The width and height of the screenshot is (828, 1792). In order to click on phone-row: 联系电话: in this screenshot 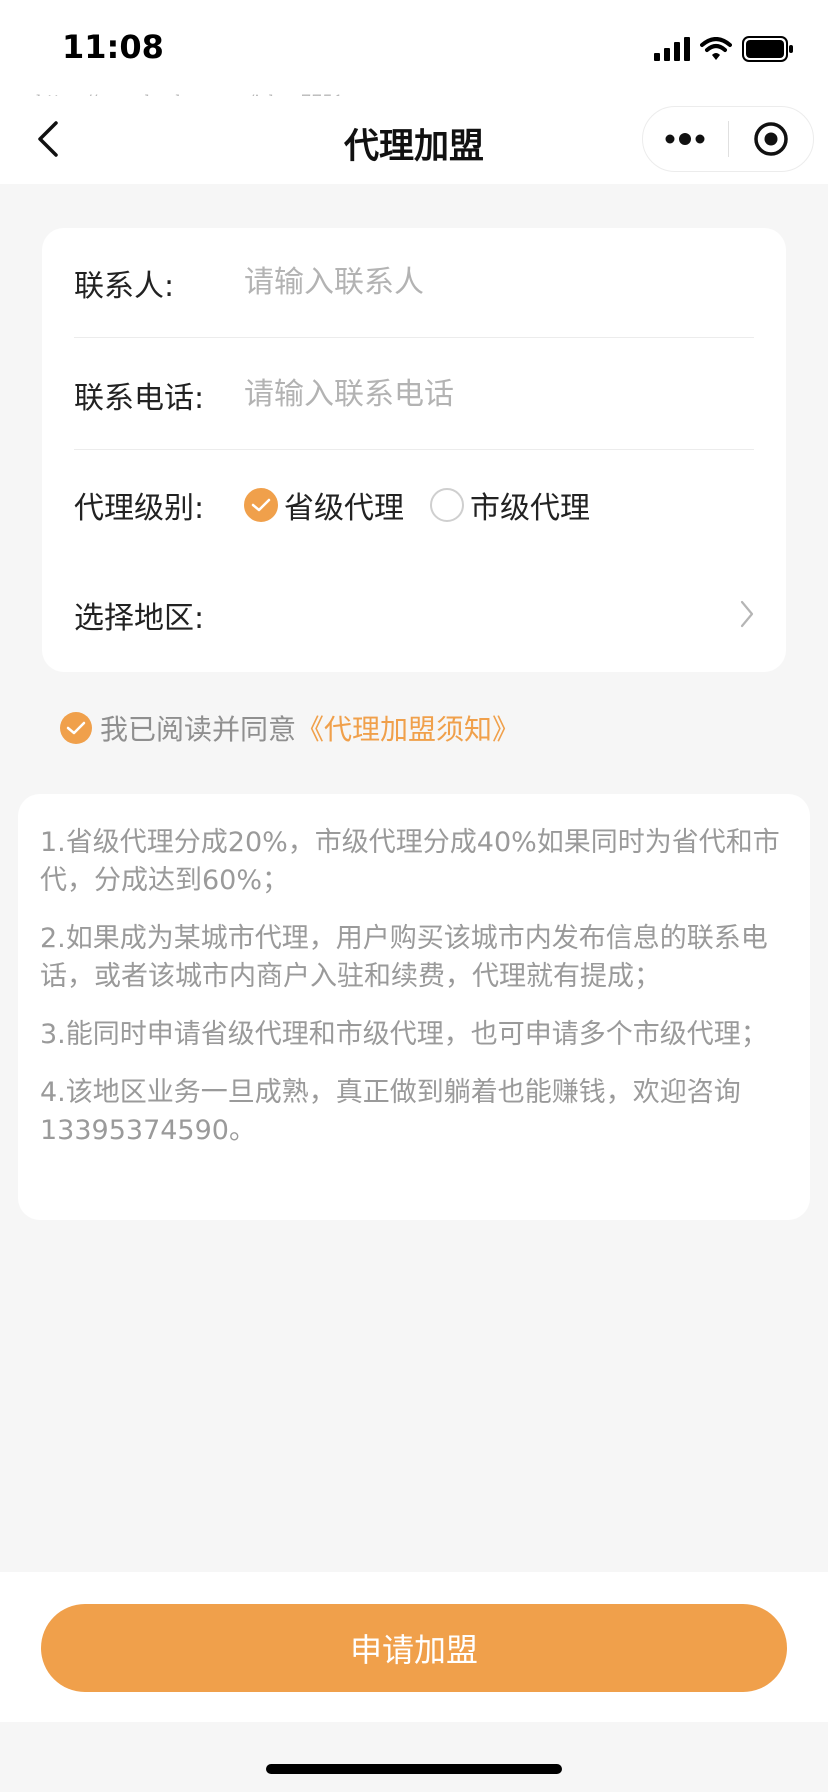, I will do `click(414, 395)`.